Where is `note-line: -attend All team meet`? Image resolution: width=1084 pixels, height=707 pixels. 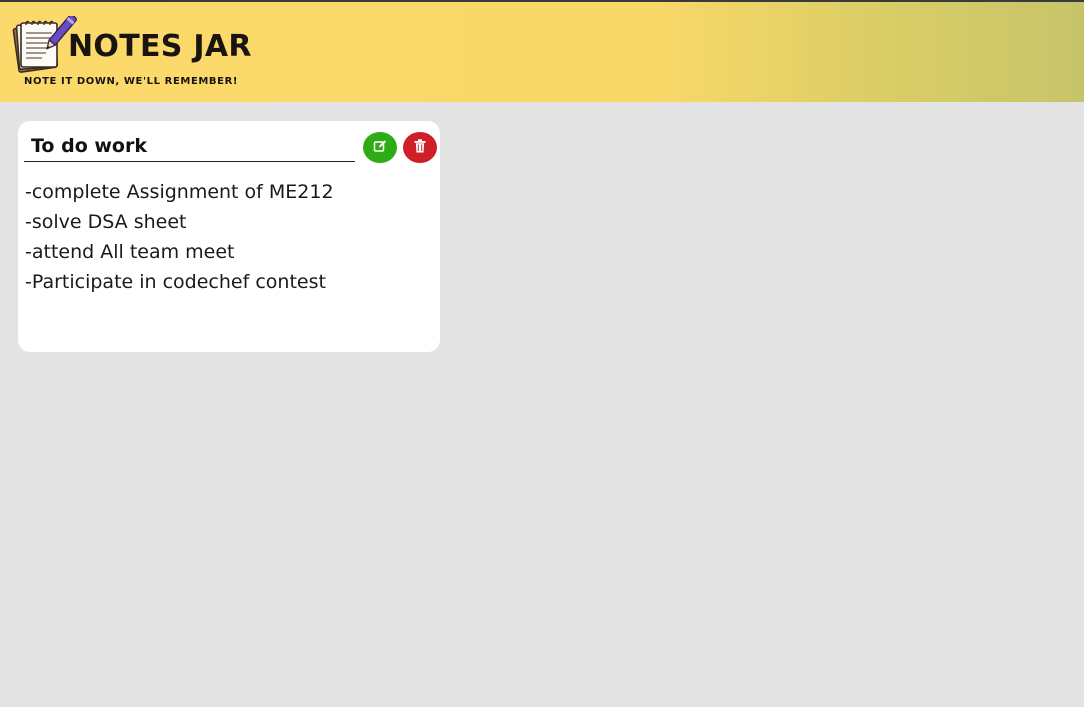
note-line: -attend All team meet is located at coordinates (130, 252).